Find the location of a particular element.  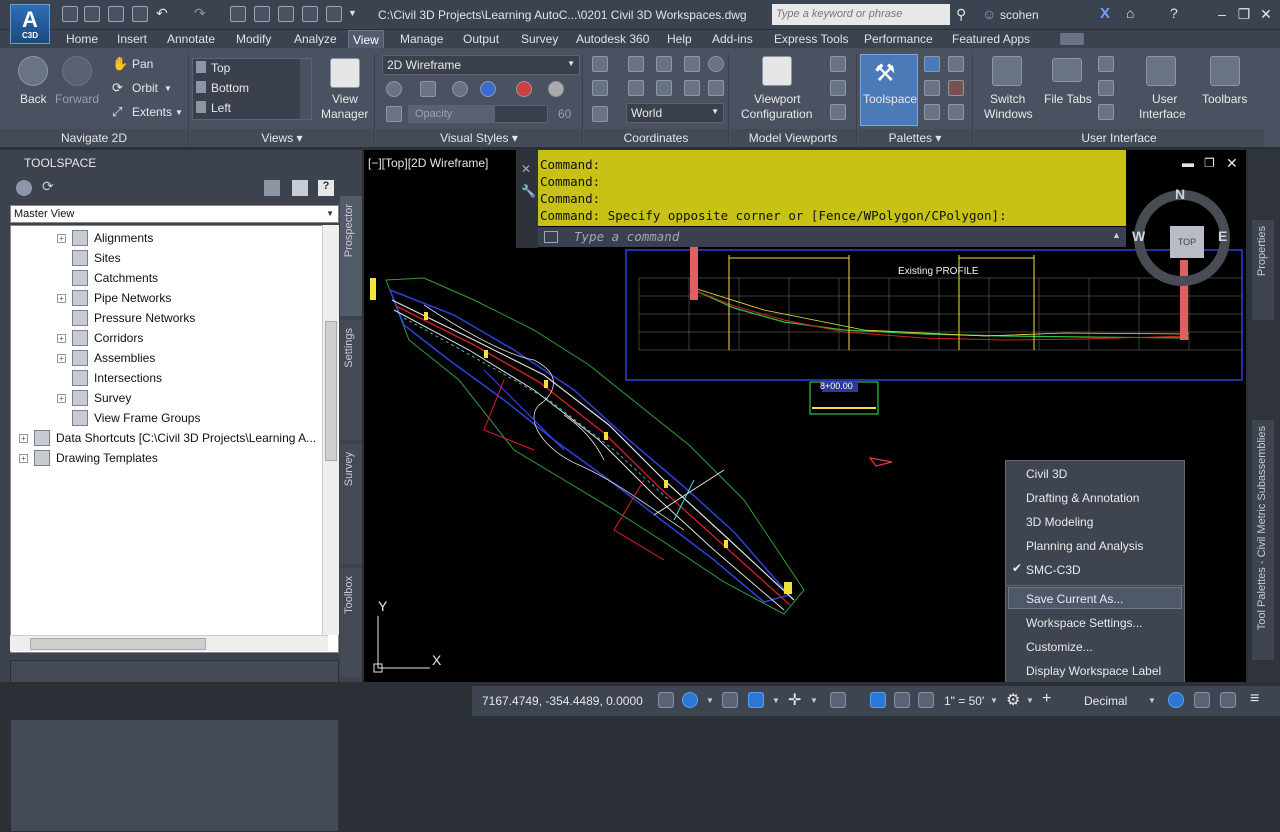

back-icon is located at coordinates (33, 71).